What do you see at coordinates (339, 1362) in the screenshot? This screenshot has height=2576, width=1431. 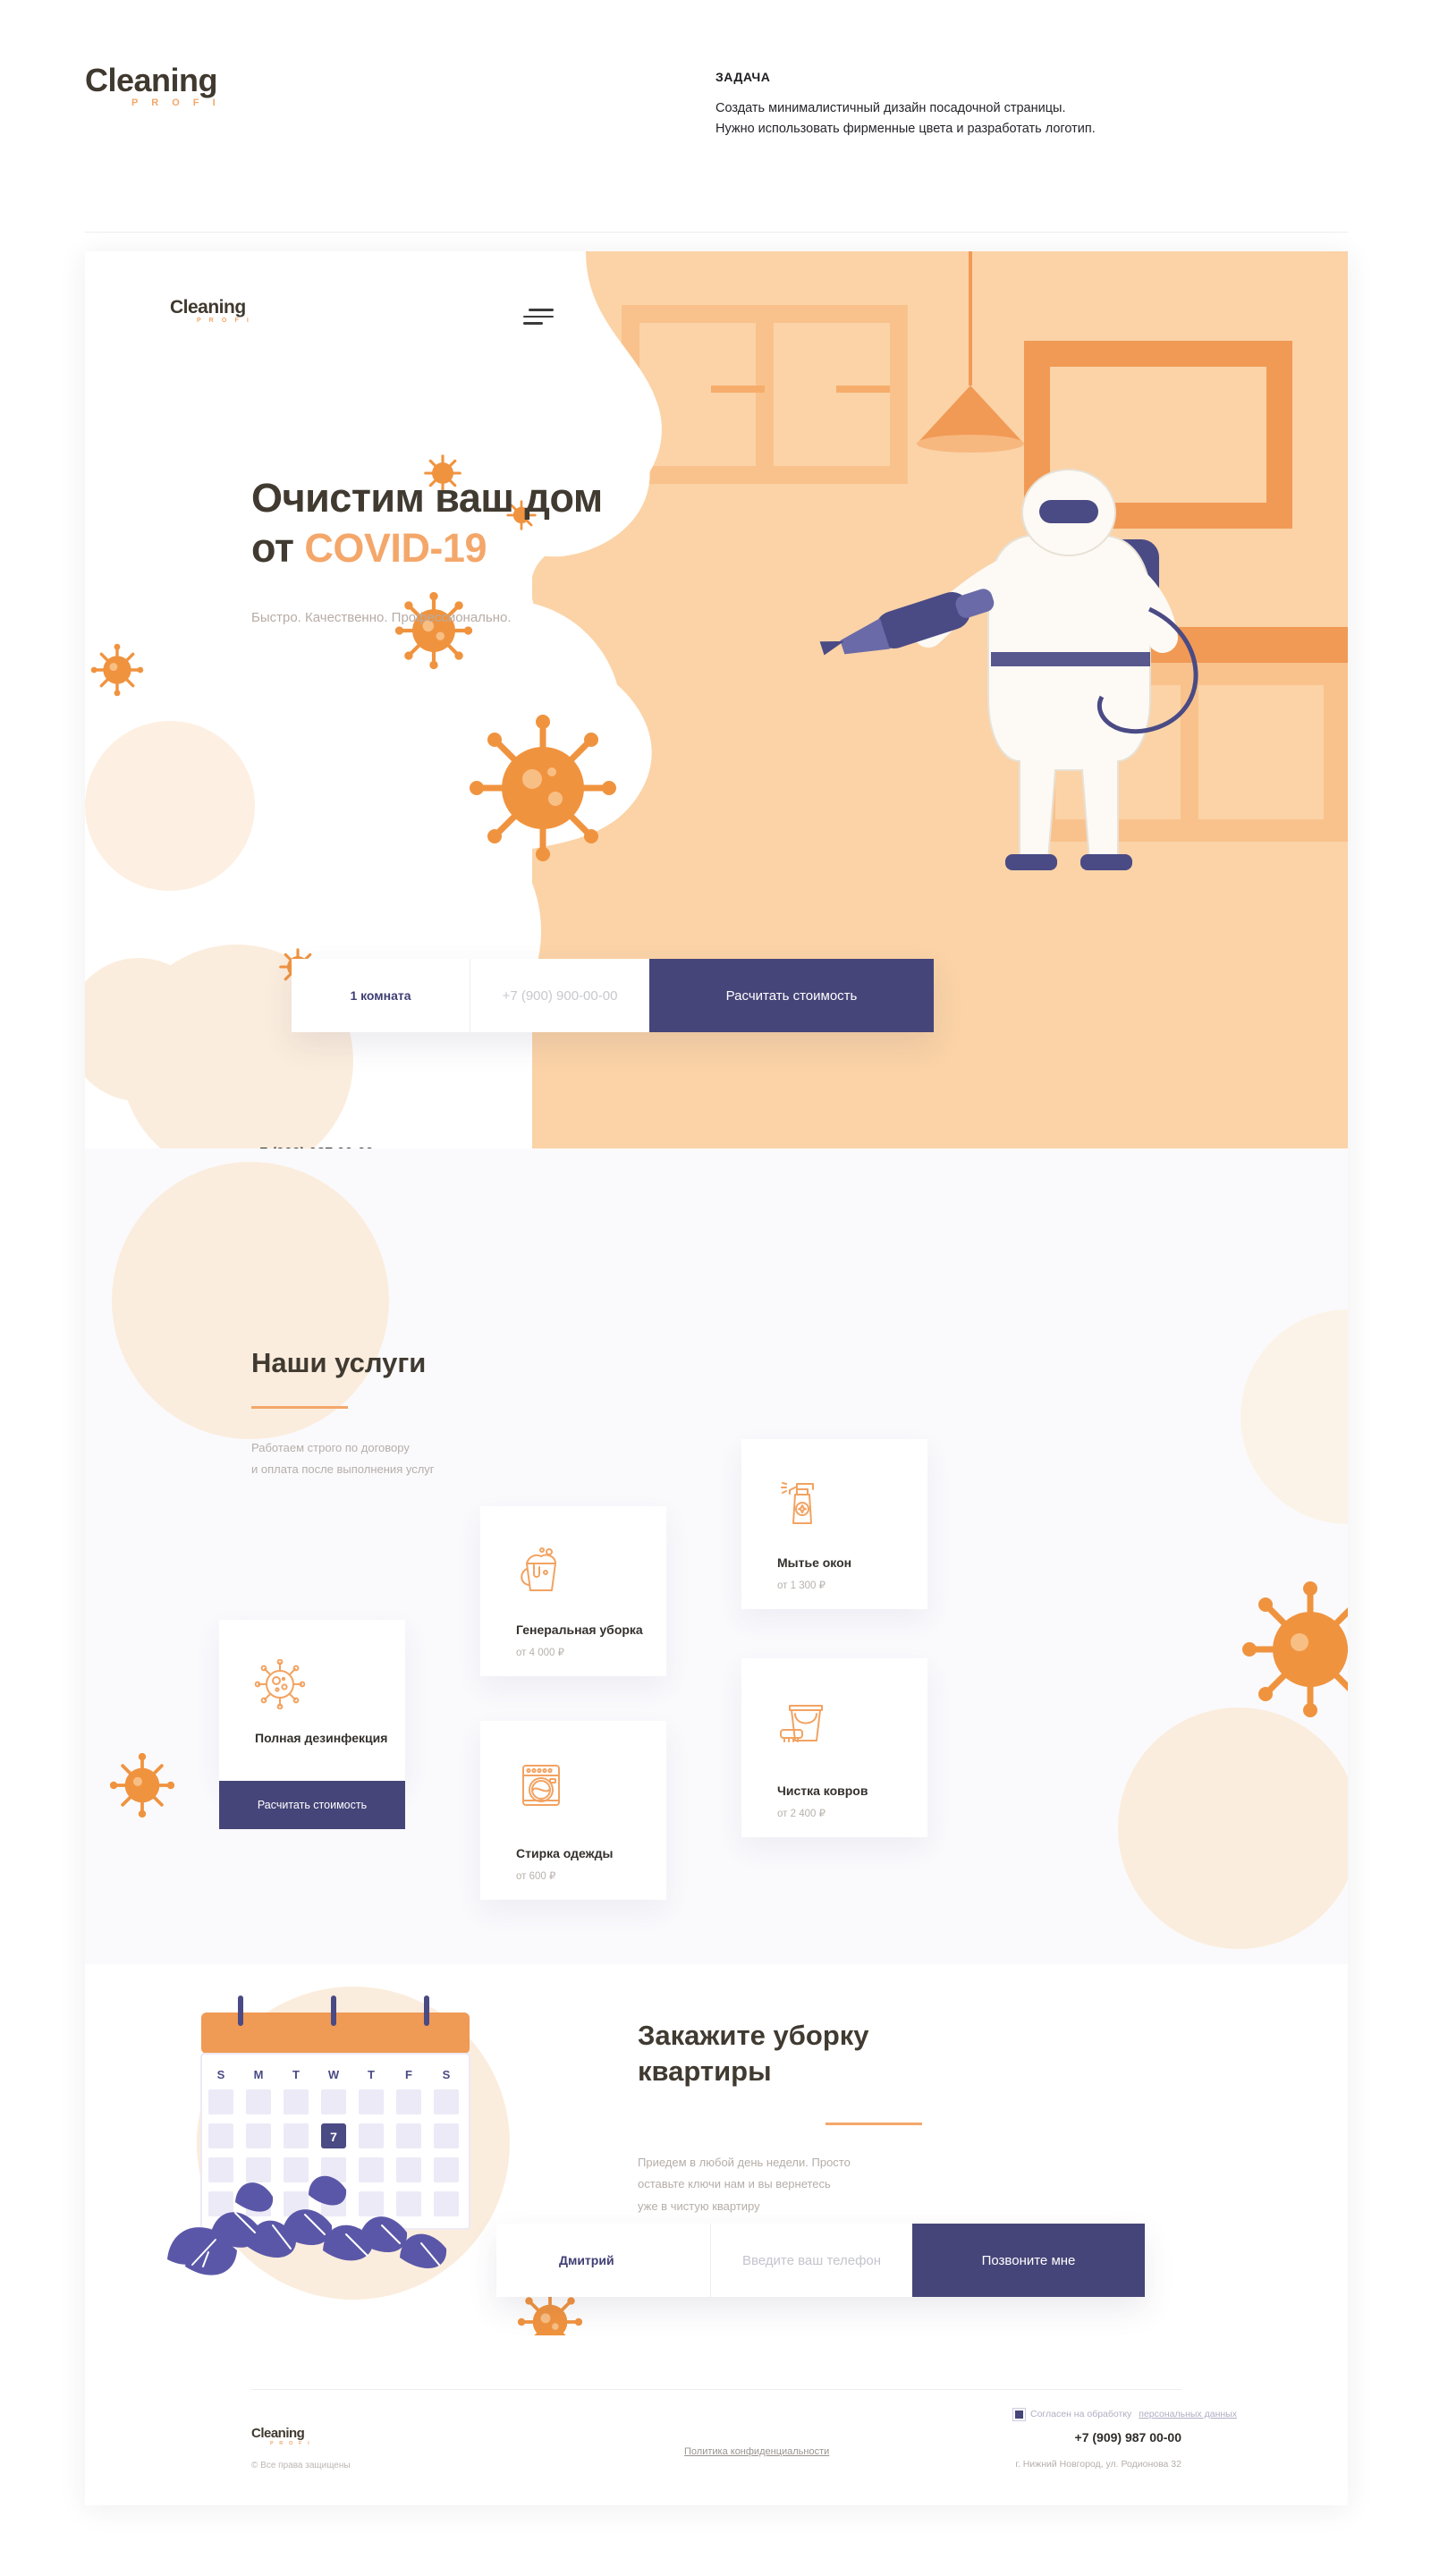 I see `services-title: Наши услуги` at bounding box center [339, 1362].